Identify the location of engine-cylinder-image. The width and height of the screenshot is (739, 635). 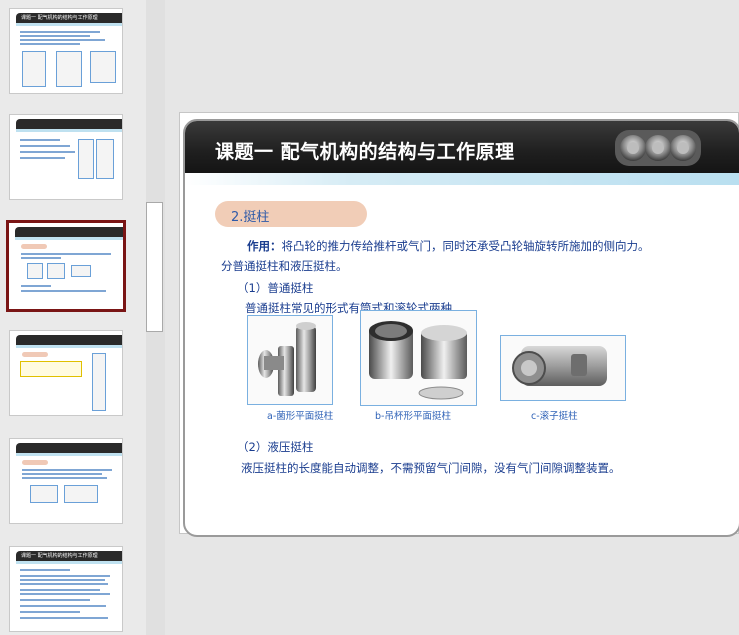
(658, 148).